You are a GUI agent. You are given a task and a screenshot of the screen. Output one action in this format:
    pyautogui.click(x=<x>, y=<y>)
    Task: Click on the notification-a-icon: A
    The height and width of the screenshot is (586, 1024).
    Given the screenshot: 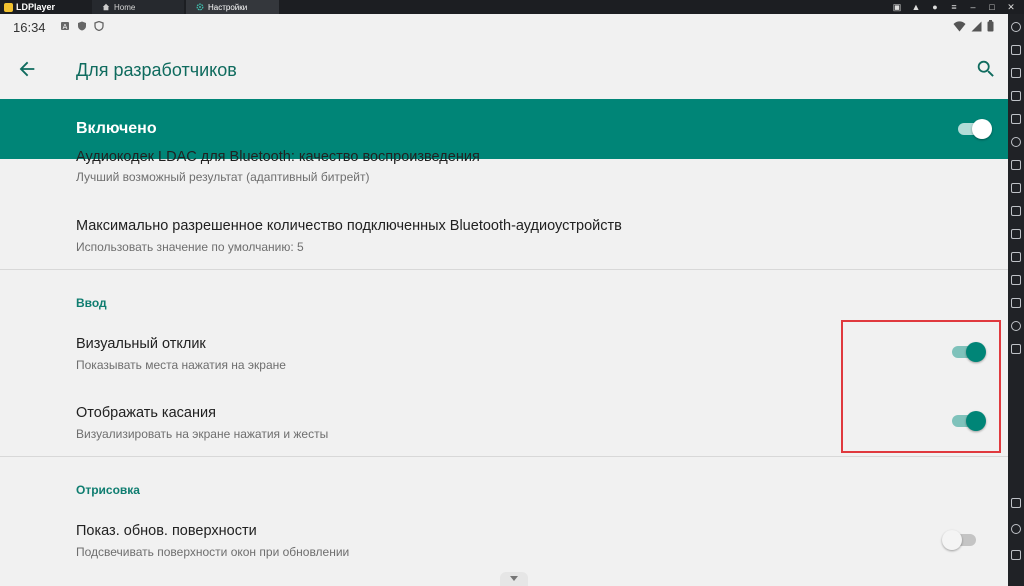 What is the action you would take?
    pyautogui.click(x=65, y=26)
    